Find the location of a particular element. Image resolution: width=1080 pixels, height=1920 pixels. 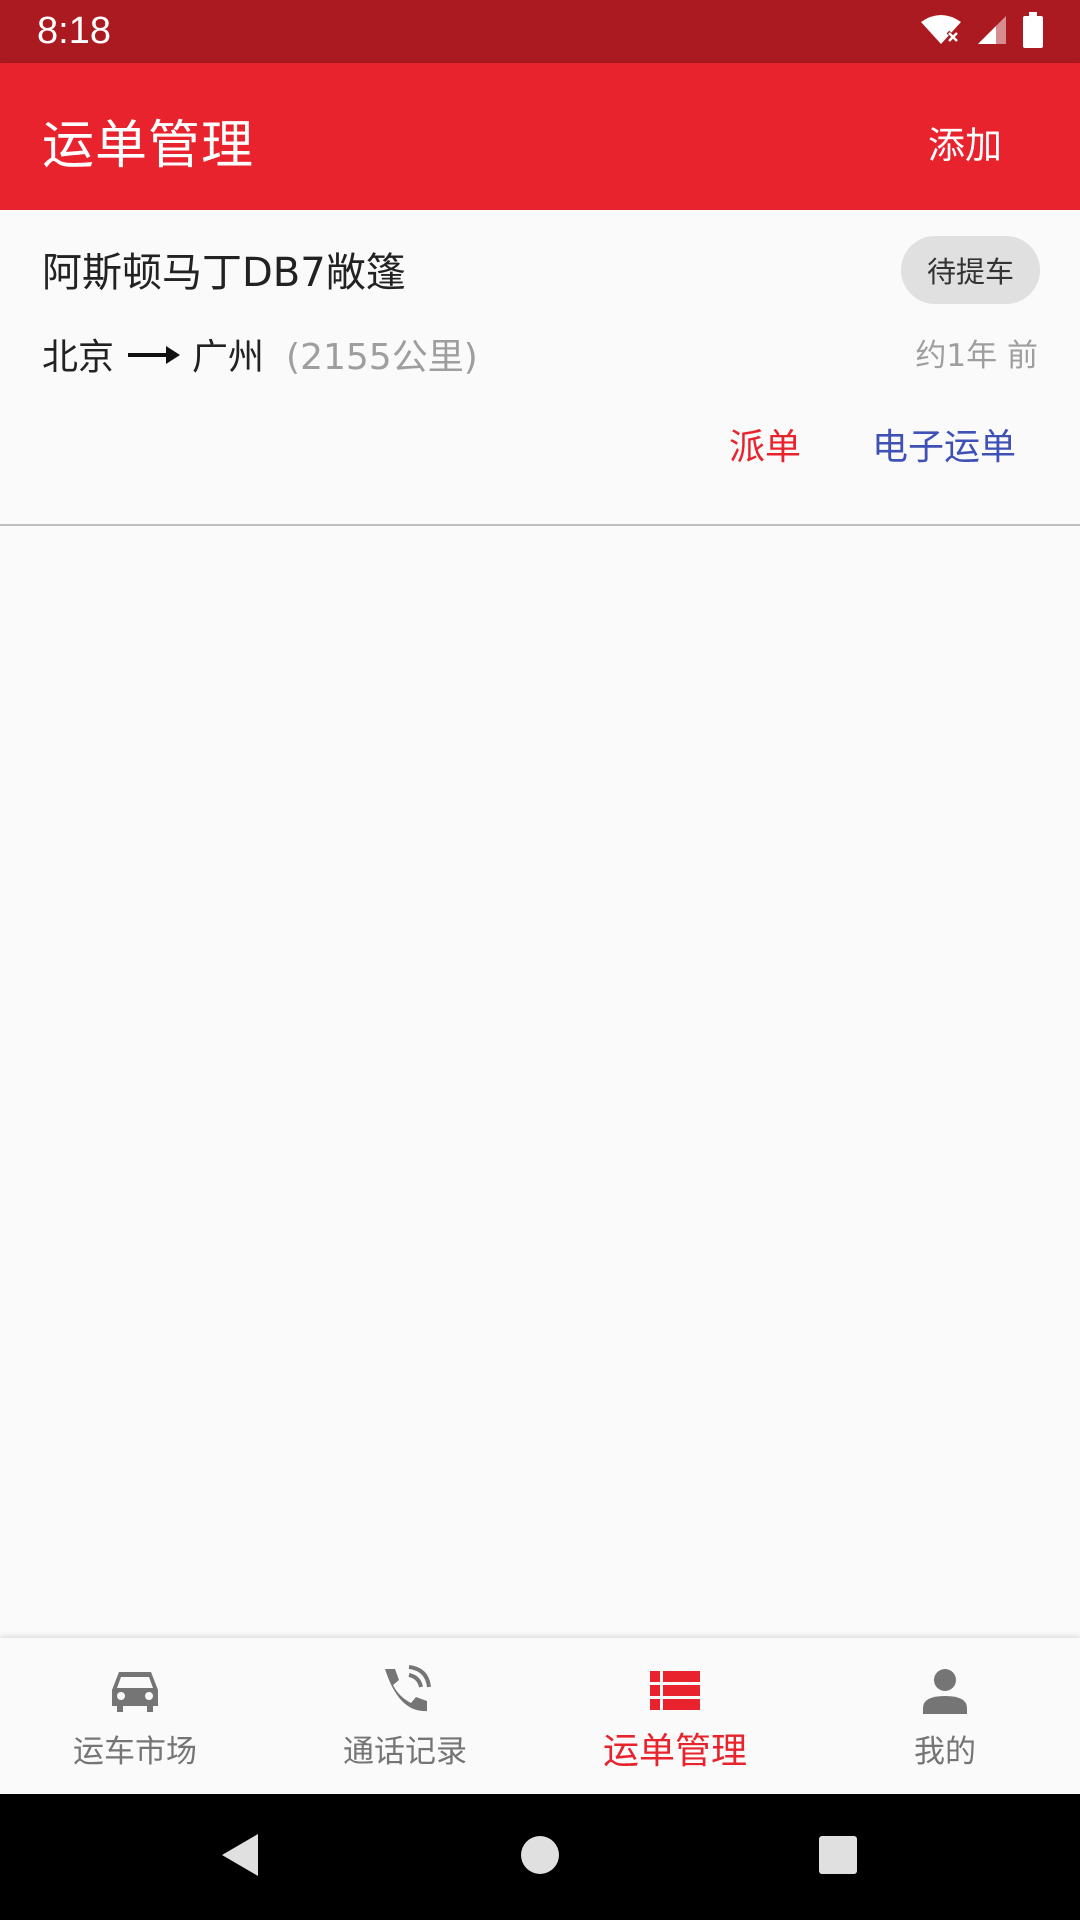

nav-item-calls: 通话记录 is located at coordinates (405, 1716).